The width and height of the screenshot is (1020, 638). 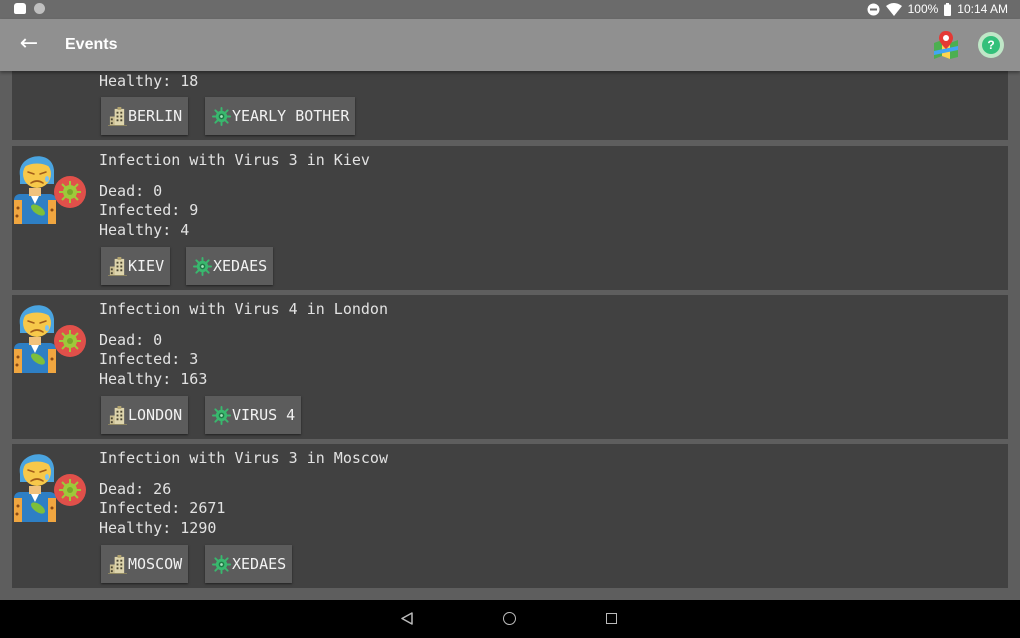 What do you see at coordinates (153, 378) in the screenshot?
I see `healthy-count: Healthy: 163` at bounding box center [153, 378].